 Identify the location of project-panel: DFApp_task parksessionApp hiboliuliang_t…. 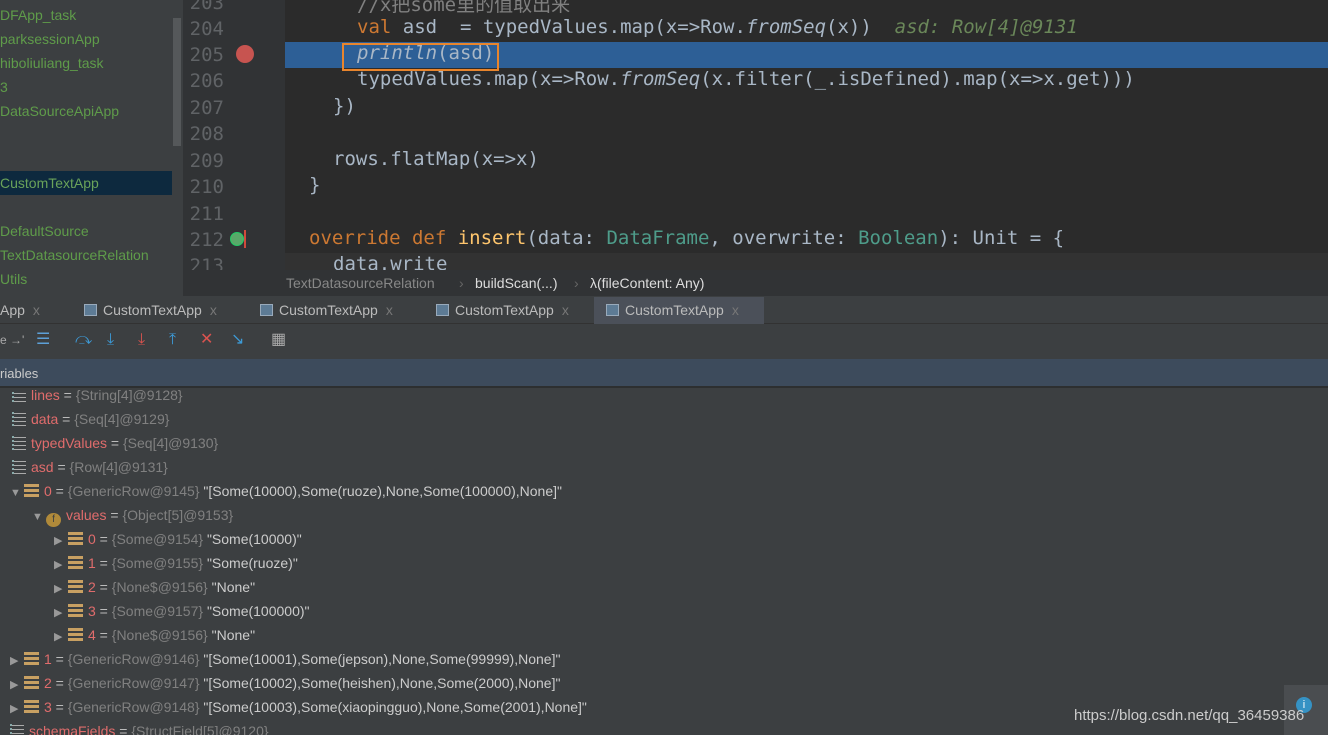
(91, 148).